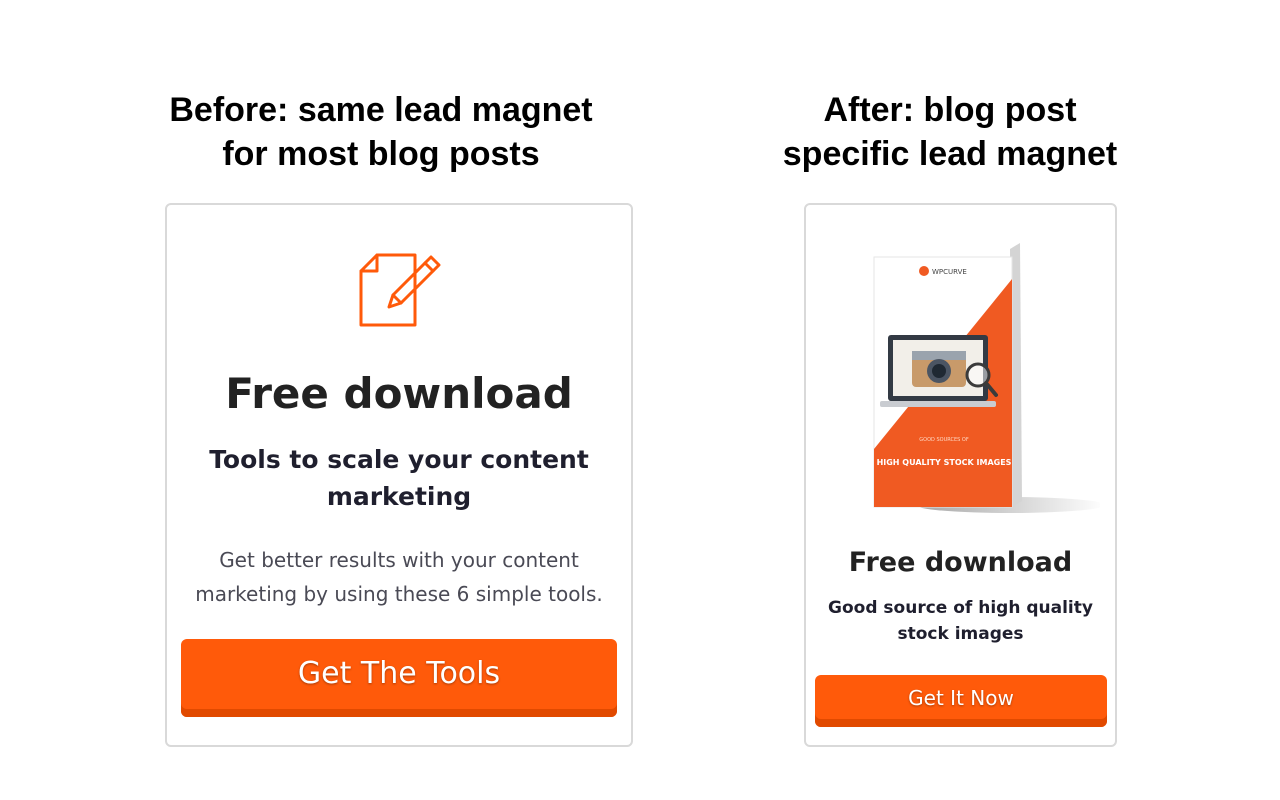 Image resolution: width=1280 pixels, height=800 pixels. Describe the element at coordinates (381, 110) in the screenshot. I see `before-heading-line-1: Before: same lead magnet` at that location.